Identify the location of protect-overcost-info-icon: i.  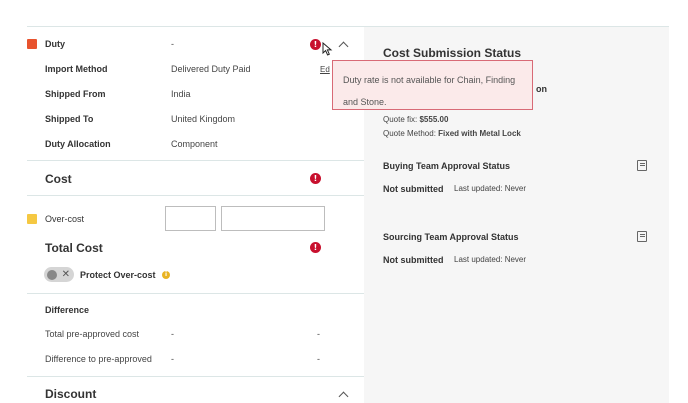
(166, 275).